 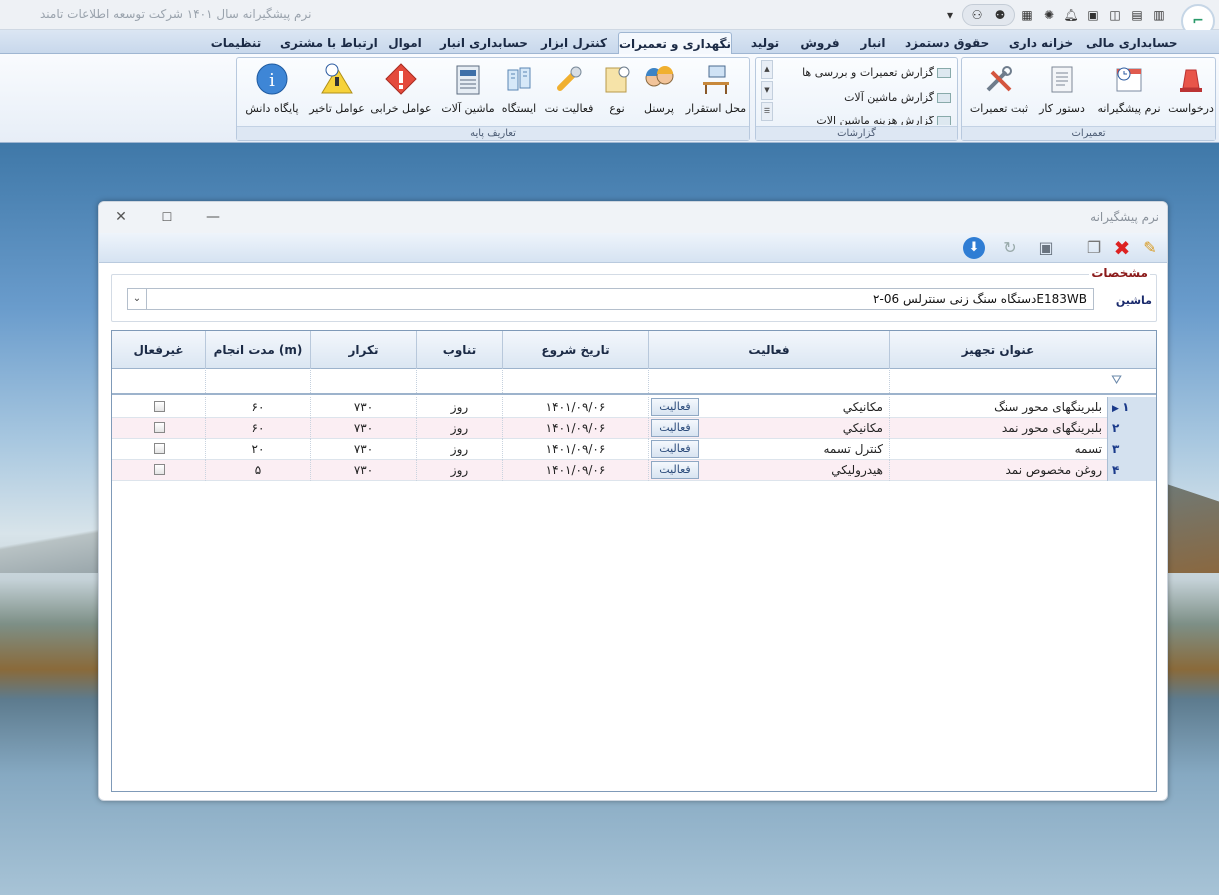 I want to click on filter-start, so click(x=575, y=381).